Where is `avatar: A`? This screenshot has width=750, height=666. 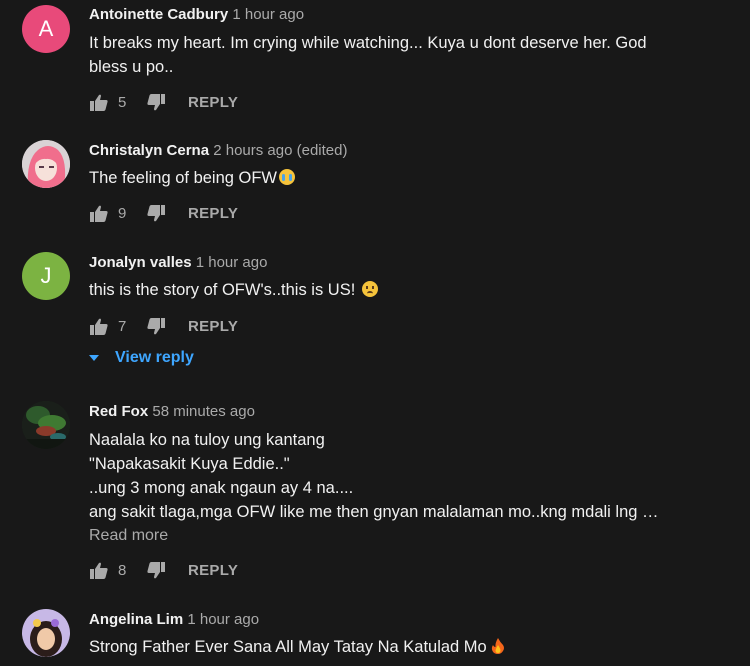
avatar: A is located at coordinates (46, 29).